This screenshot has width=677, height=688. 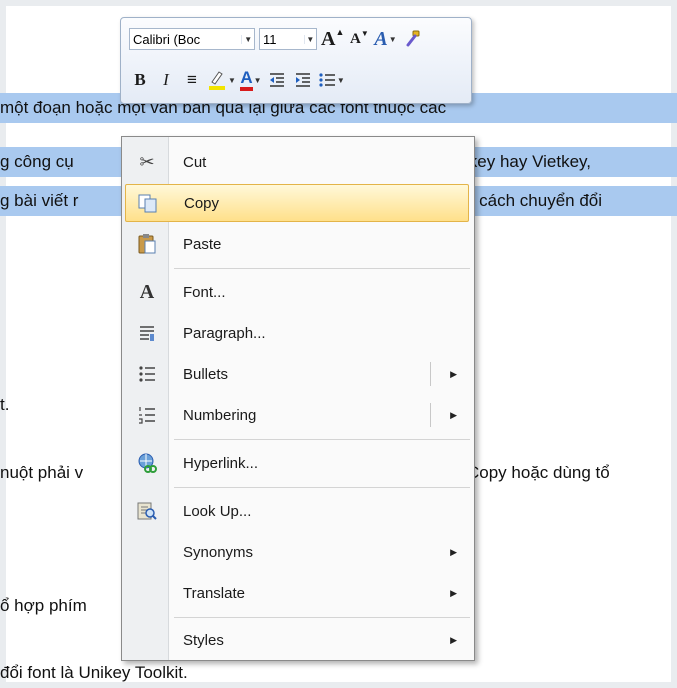 What do you see at coordinates (246, 80) in the screenshot?
I see `font-color-icon: A` at bounding box center [246, 80].